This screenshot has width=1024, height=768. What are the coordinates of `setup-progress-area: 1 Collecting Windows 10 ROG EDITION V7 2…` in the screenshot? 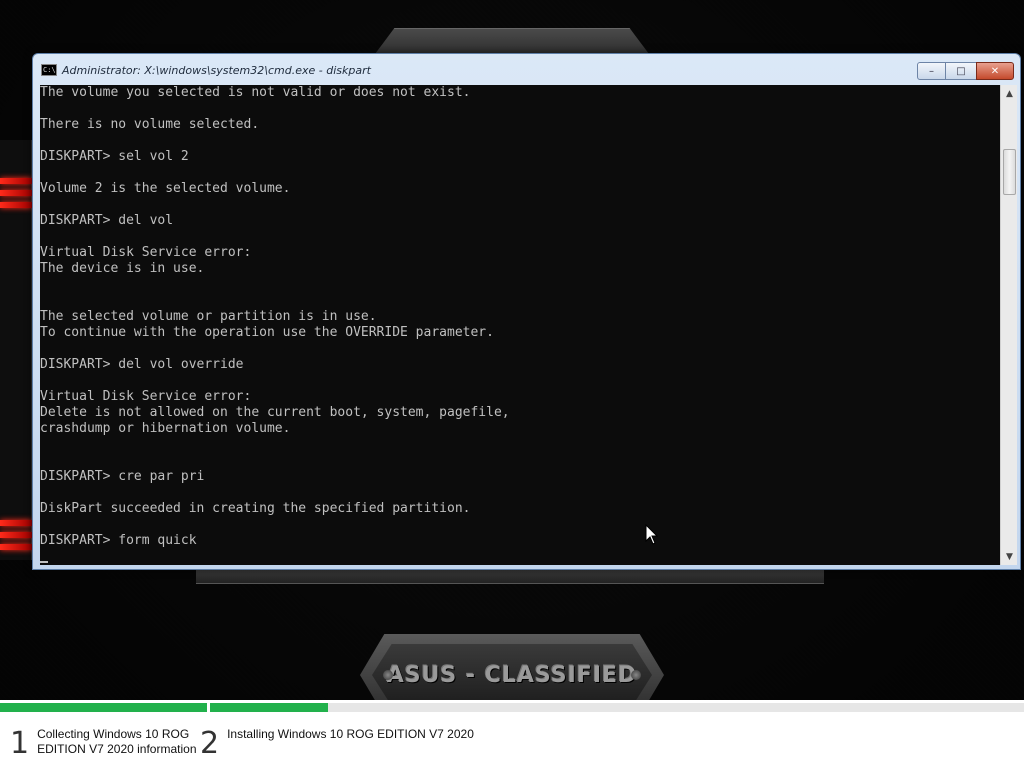 It's located at (512, 734).